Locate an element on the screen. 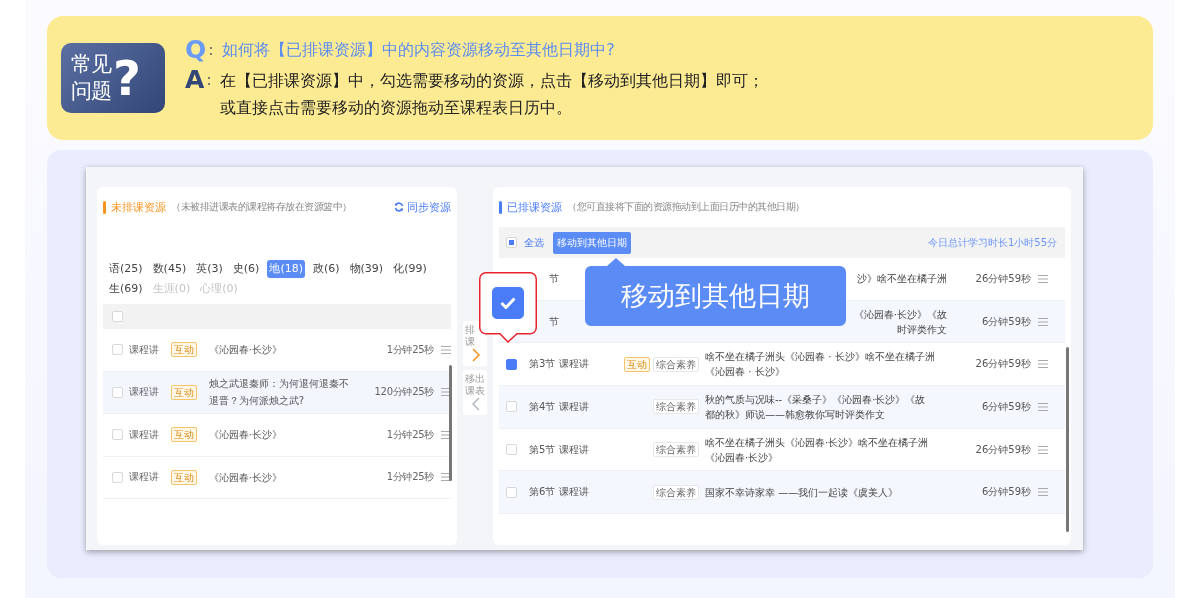 The height and width of the screenshot is (598, 1200). answer-text: 在【已排课资源】中，勾选需要移动的资源，点击【移动到其他日期】即可； is located at coordinates (492, 81).